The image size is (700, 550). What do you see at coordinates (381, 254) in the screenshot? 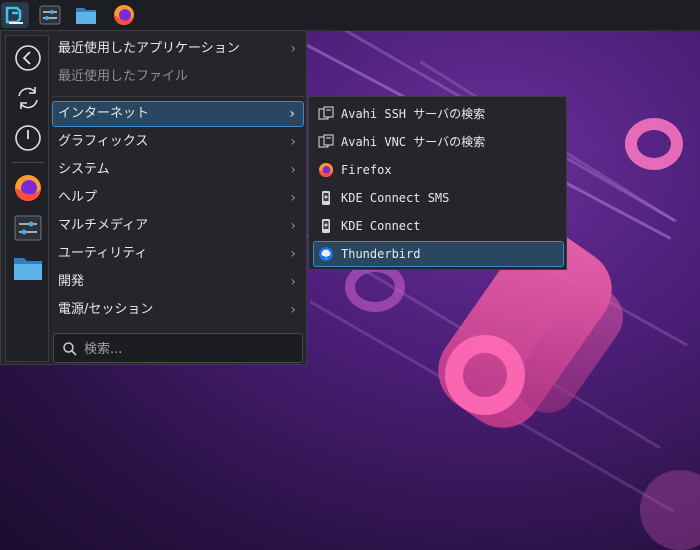
I see `submenu-item-label: Thunderbird` at bounding box center [381, 254].